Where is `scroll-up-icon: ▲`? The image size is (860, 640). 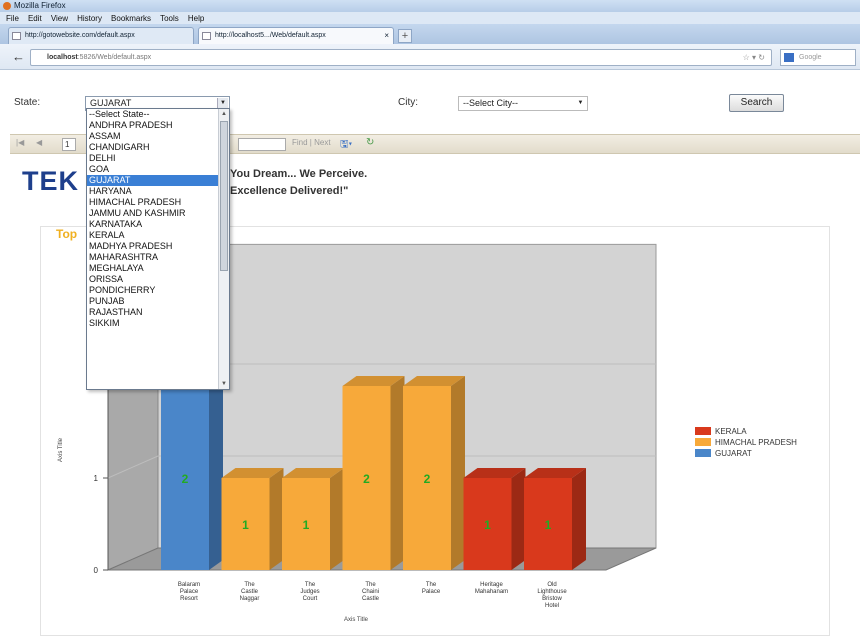 scroll-up-icon: ▲ is located at coordinates (224, 114).